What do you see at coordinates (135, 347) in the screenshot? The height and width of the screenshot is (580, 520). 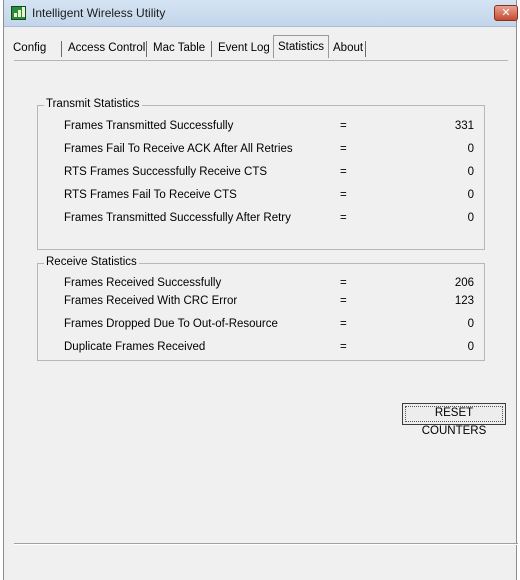 I see `stat-label: Duplicate Frames Received` at bounding box center [135, 347].